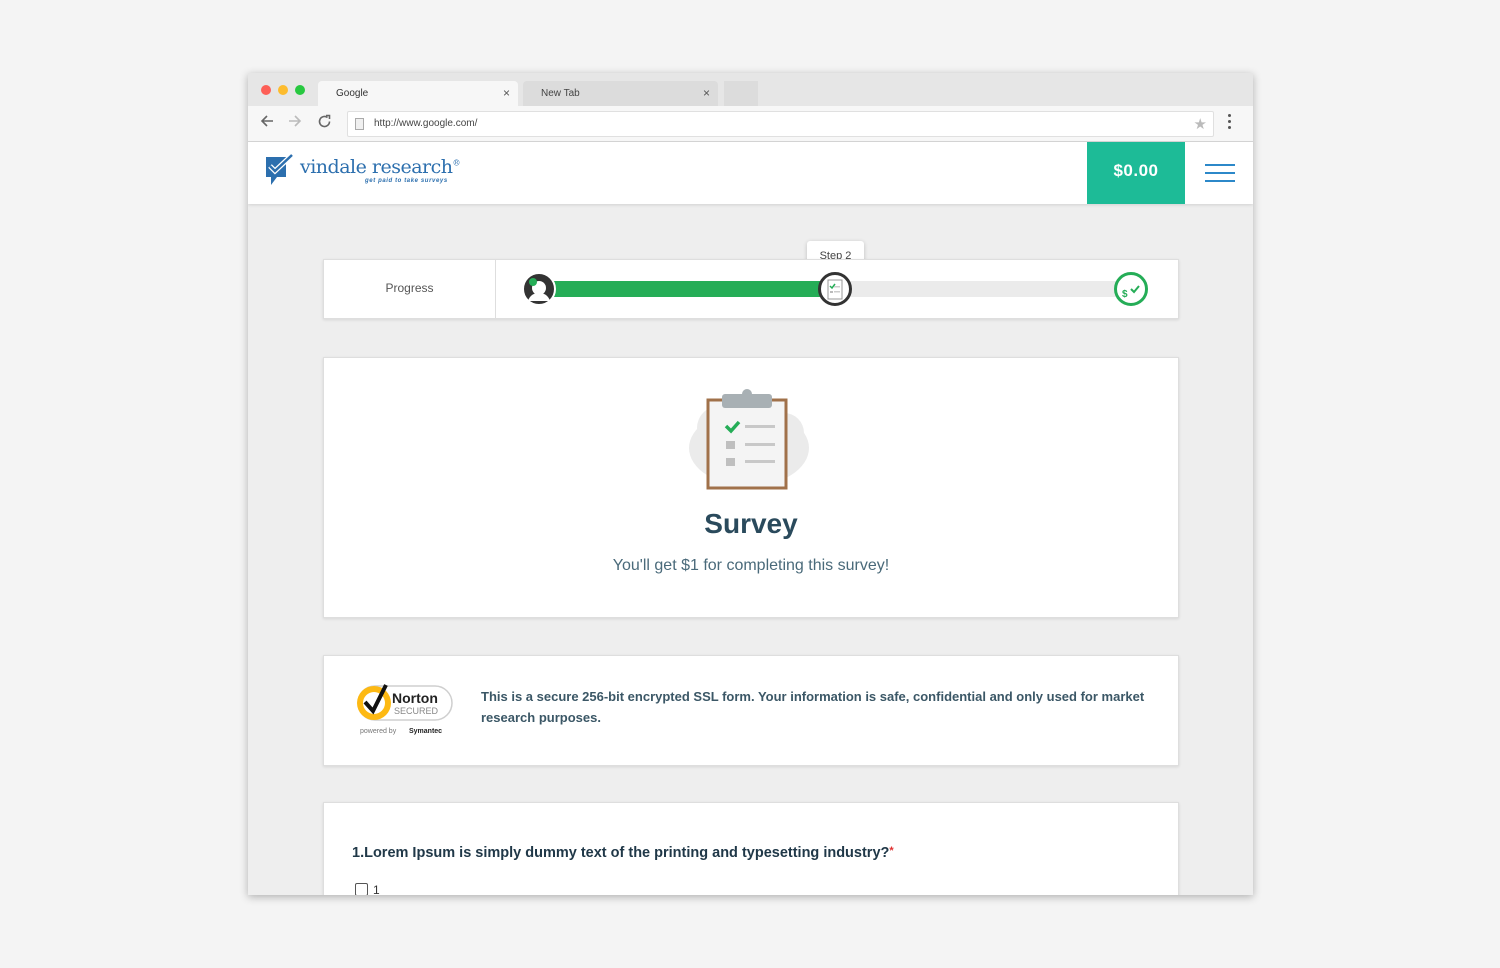  I want to click on browser-toolbar: http://www.google.com/ ★, so click(750, 124).